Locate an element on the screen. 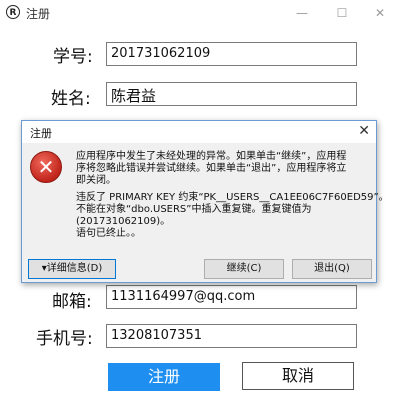 This screenshot has height=405, width=400. dialog-message-line: 不能在对象“dbo.USERS”中插入重复键。重复键值为 is located at coordinates (194, 209).